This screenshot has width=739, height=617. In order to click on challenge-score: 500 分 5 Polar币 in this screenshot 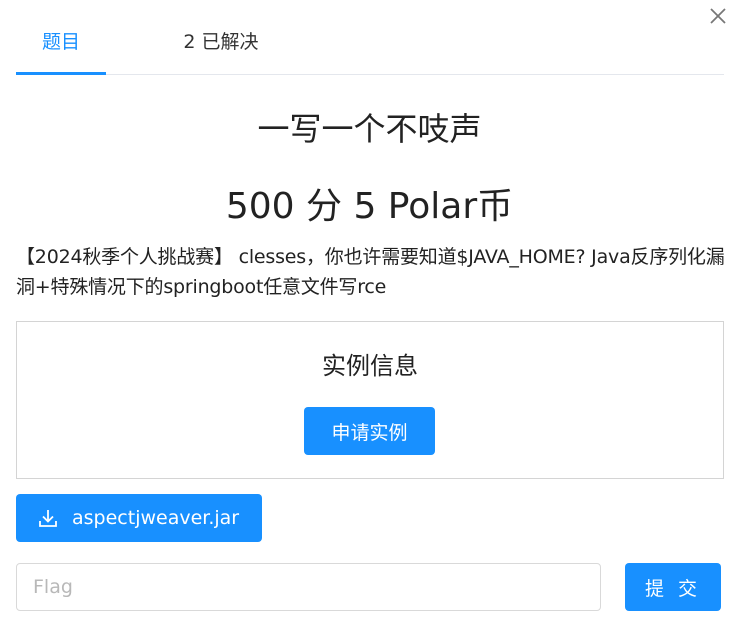, I will do `click(369, 206)`.